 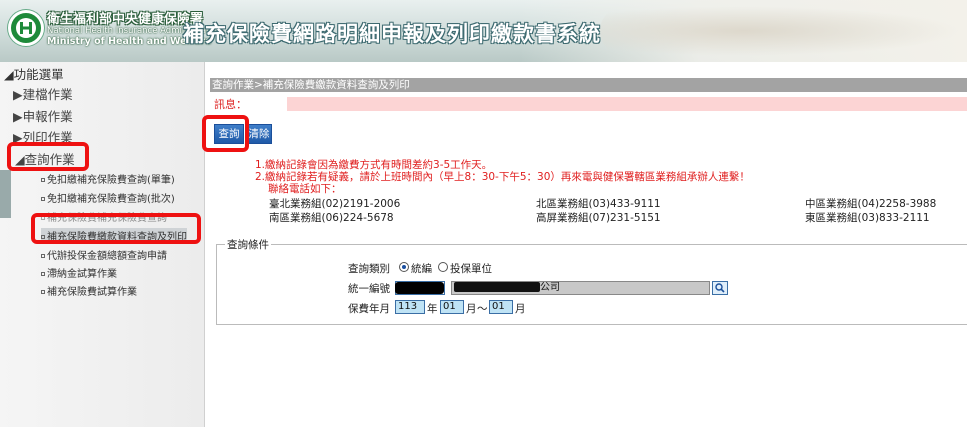 I want to click on message-label: 訊息：, so click(x=230, y=104).